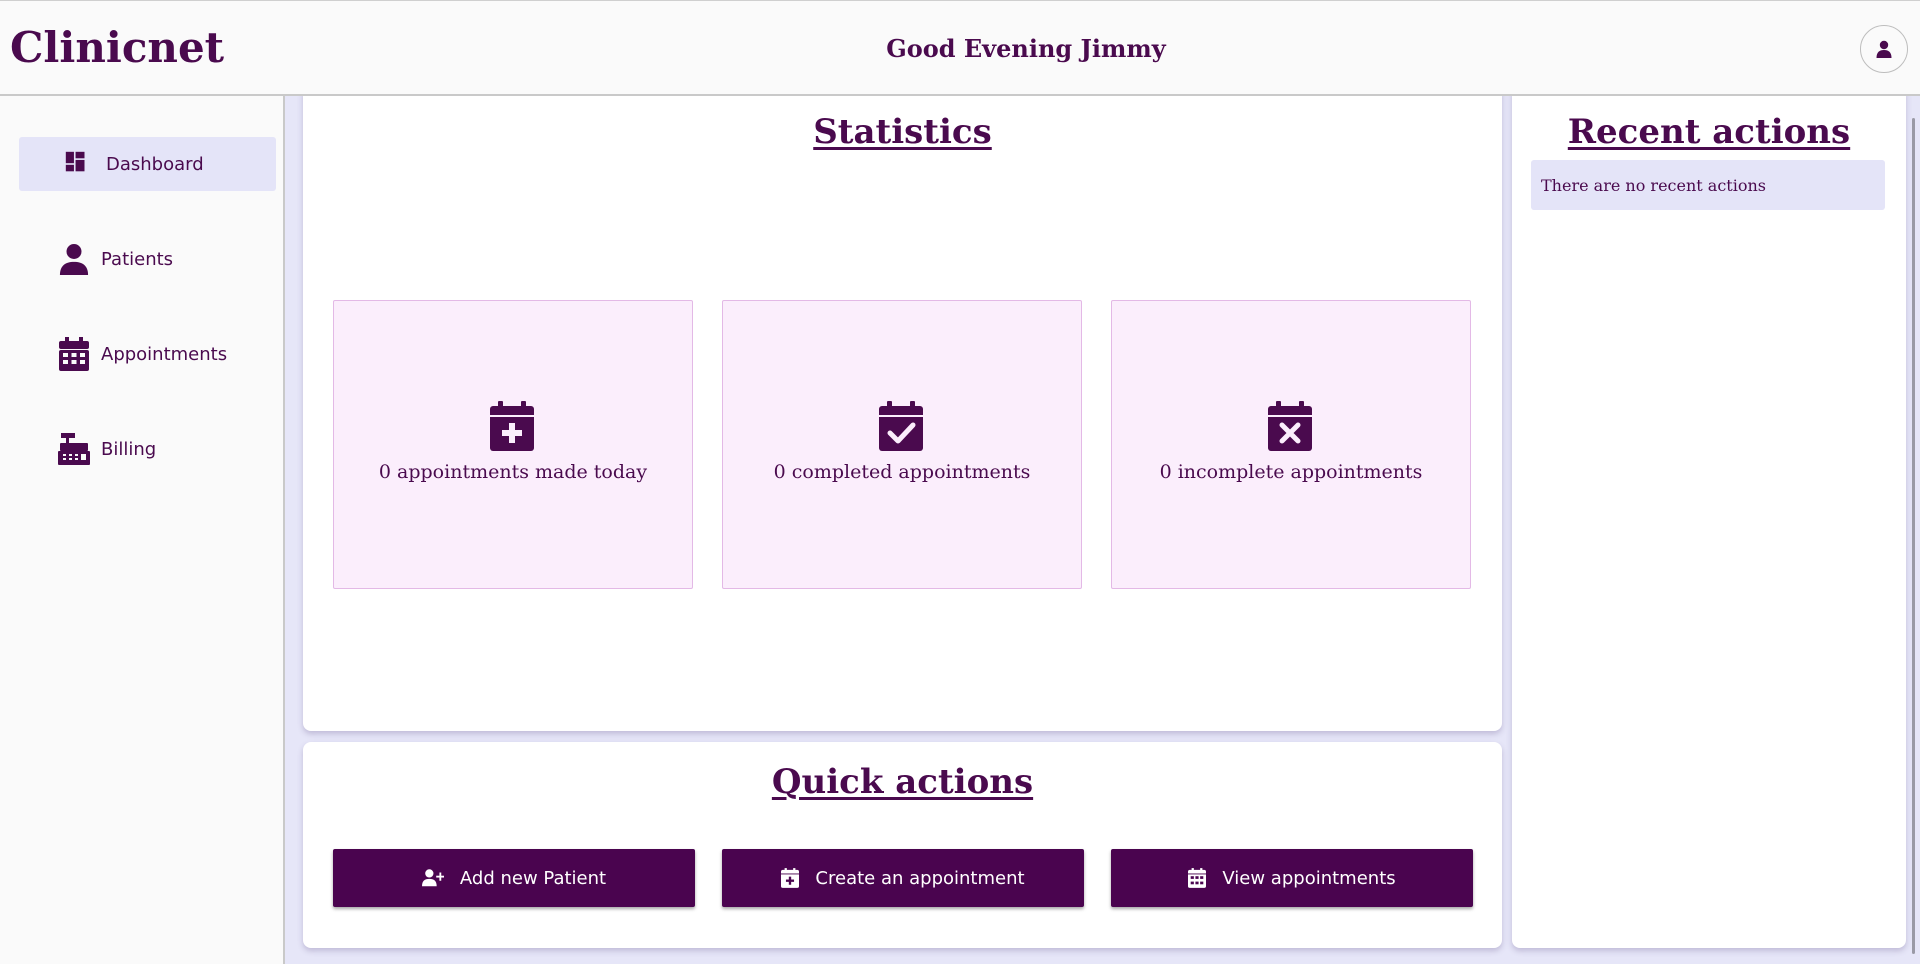 The height and width of the screenshot is (964, 1920). Describe the element at coordinates (137, 259) in the screenshot. I see `sidebar-item-label: Patients` at that location.